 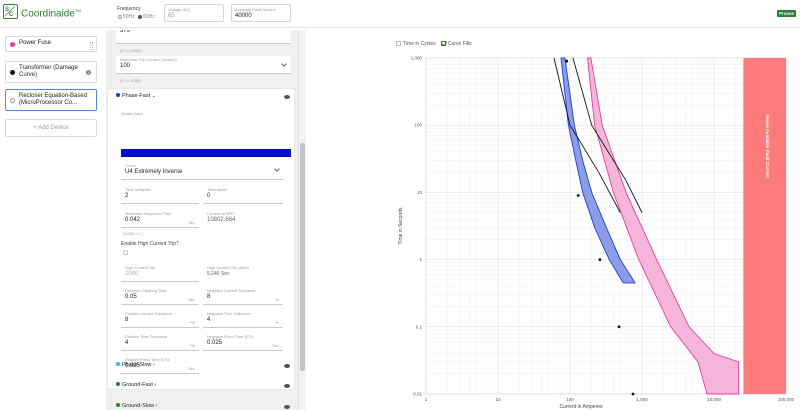 I want to click on high-current-trip-field: High Current Trip 2000, so click(x=160, y=273).